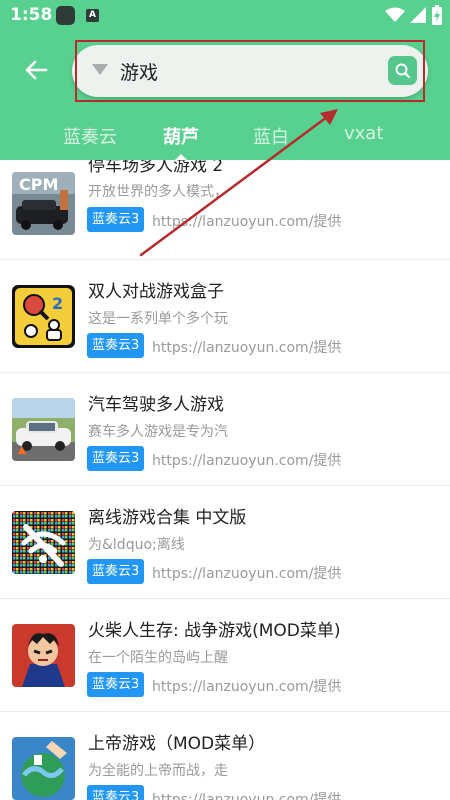 The image size is (450, 800). Describe the element at coordinates (136, 545) in the screenshot. I see `item-description: 为&ldquo;离线` at that location.